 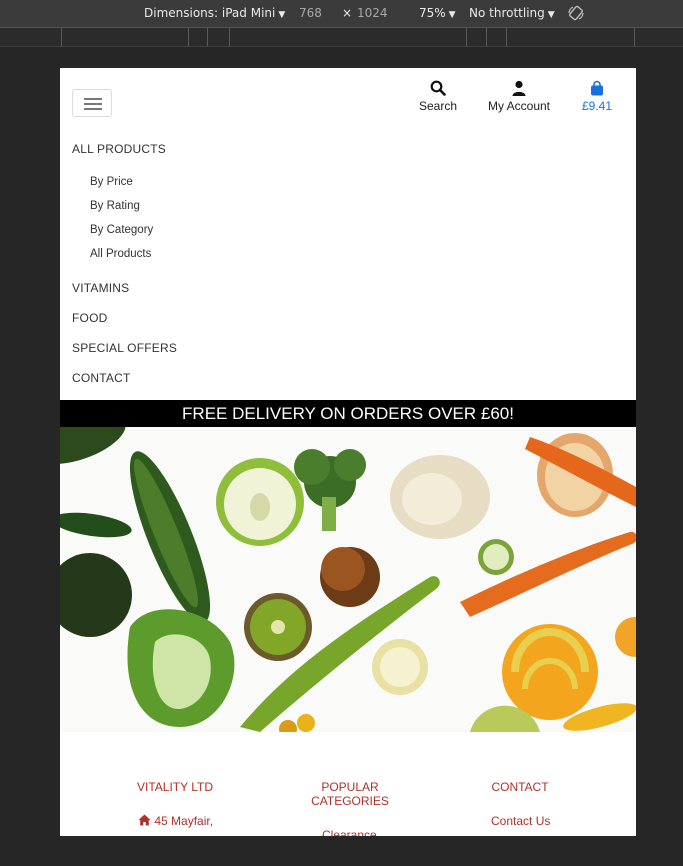 I want to click on delivery-banner: FREE DELIVERY ON ORDERS OVER £60!, so click(x=348, y=413).